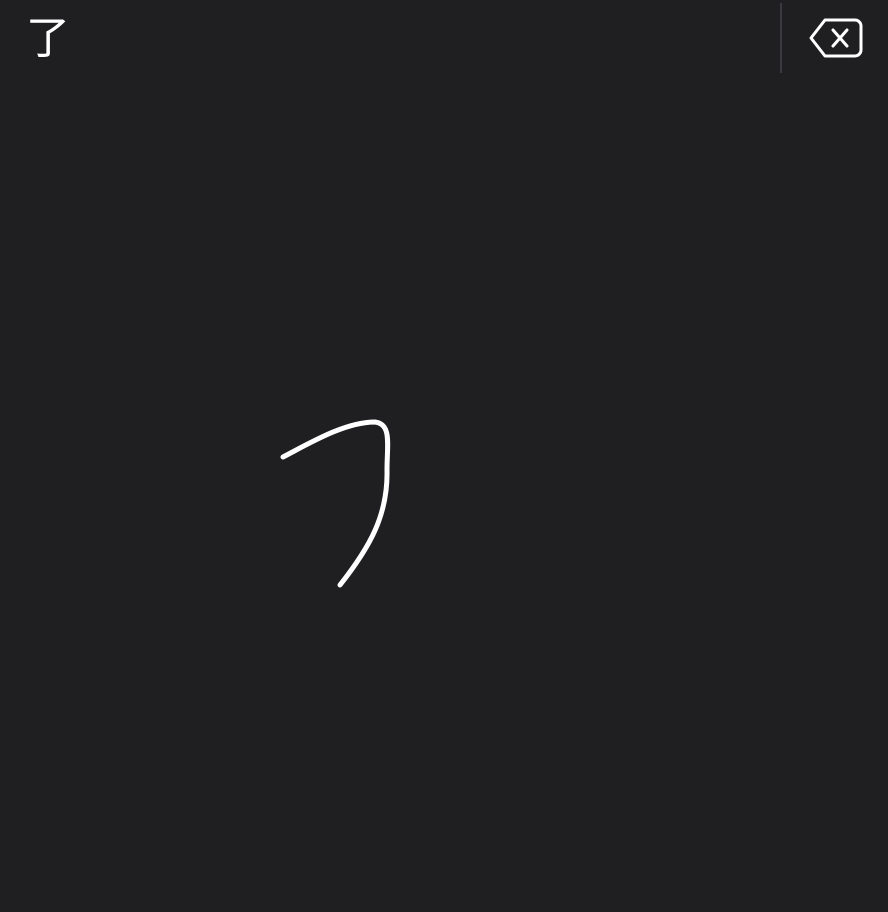 The height and width of the screenshot is (912, 888). What do you see at coordinates (335, 503) in the screenshot?
I see `handwritten-stroke` at bounding box center [335, 503].